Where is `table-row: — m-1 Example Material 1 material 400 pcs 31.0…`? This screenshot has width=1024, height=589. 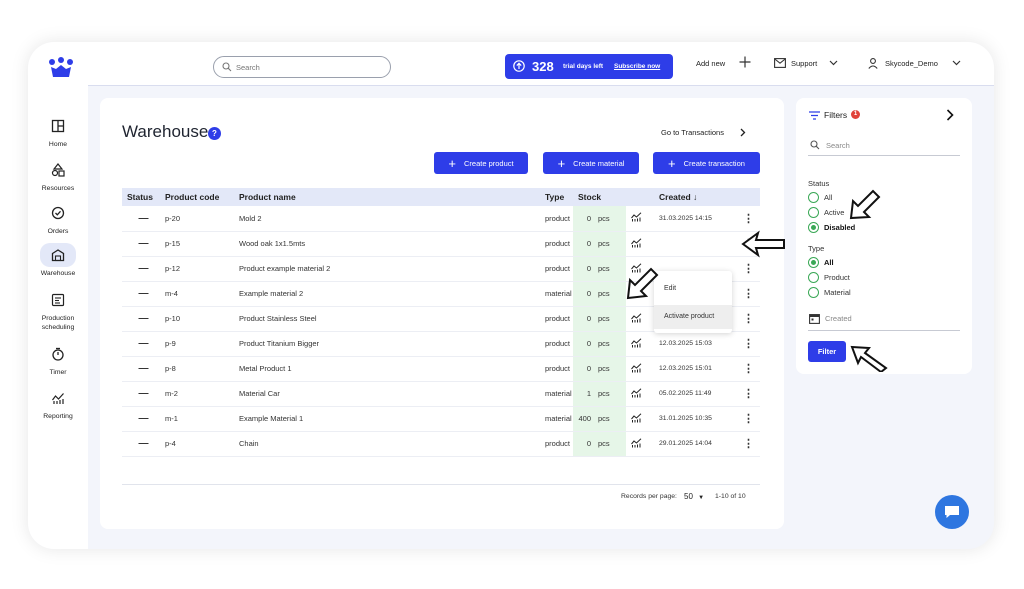 table-row: — m-1 Example Material 1 material 400 pcs 31.0… is located at coordinates (441, 419).